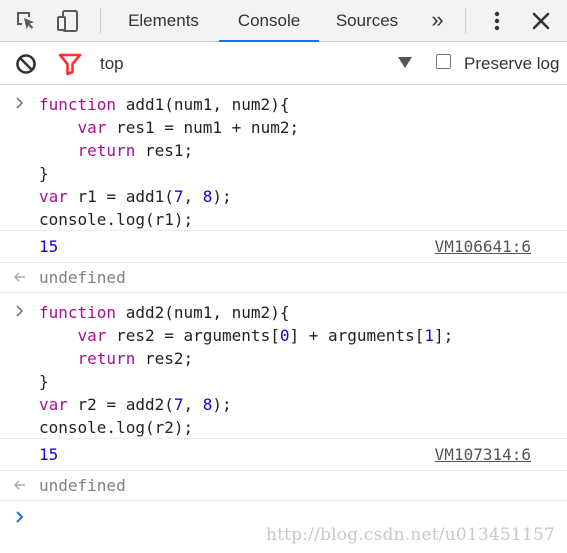 This screenshot has height=553, width=567. I want to click on code-line: var r1 = add1(7, 8);, so click(135, 196).